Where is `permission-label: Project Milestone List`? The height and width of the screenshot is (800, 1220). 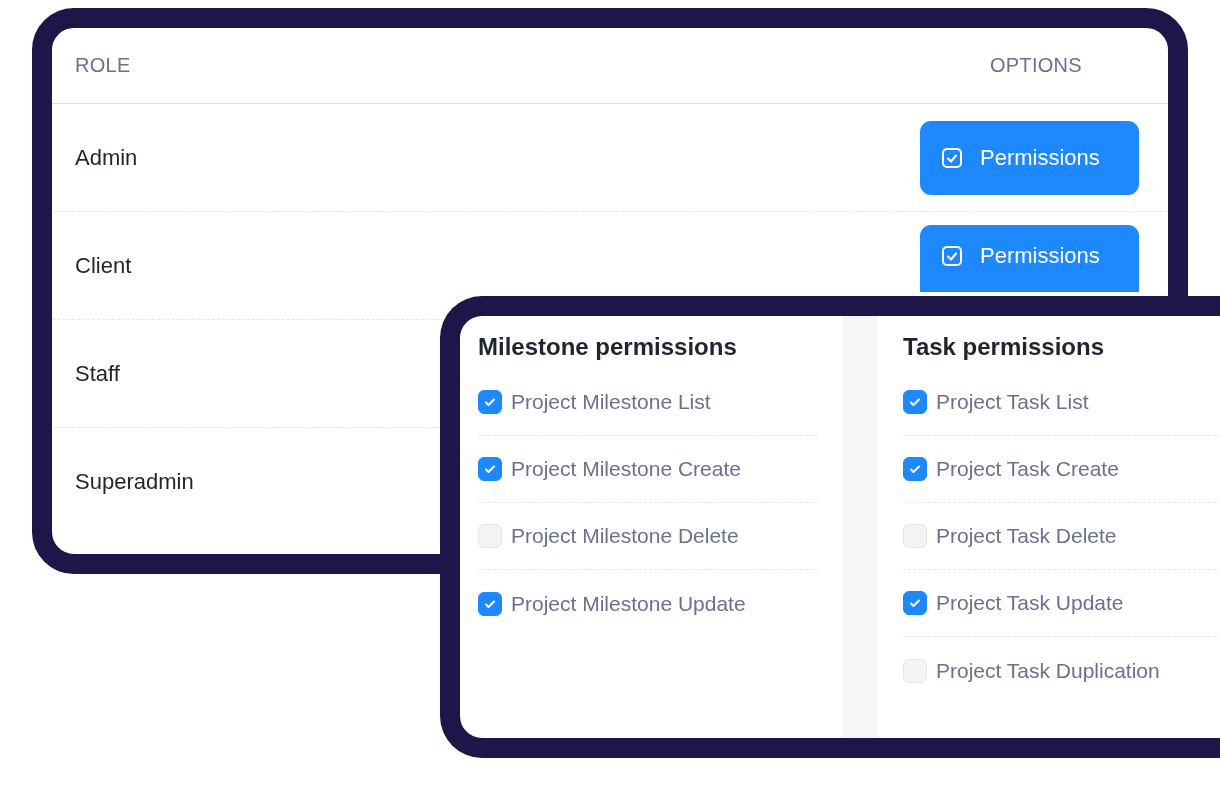 permission-label: Project Milestone List is located at coordinates (611, 402).